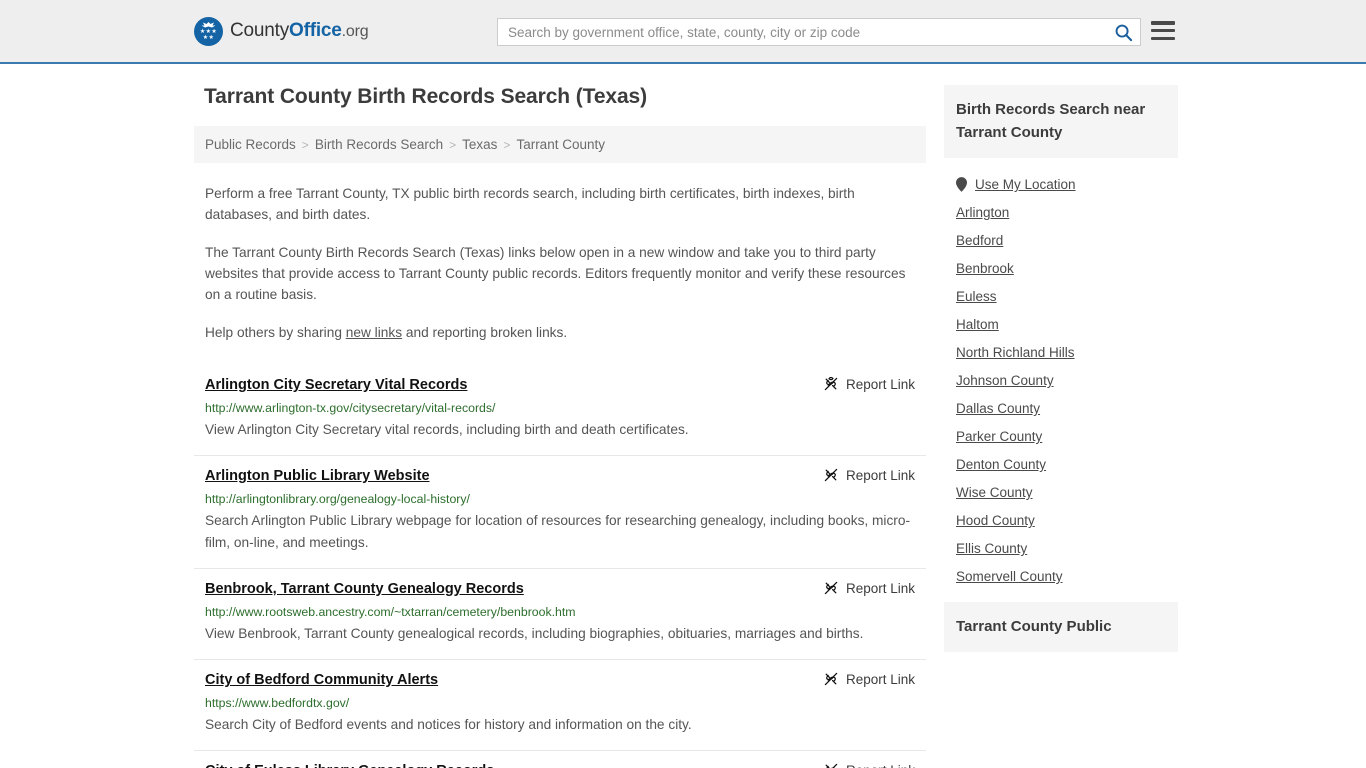 The image size is (1366, 768). I want to click on breadcrumb-item-birth-records-search: Birth Records Search, so click(379, 144).